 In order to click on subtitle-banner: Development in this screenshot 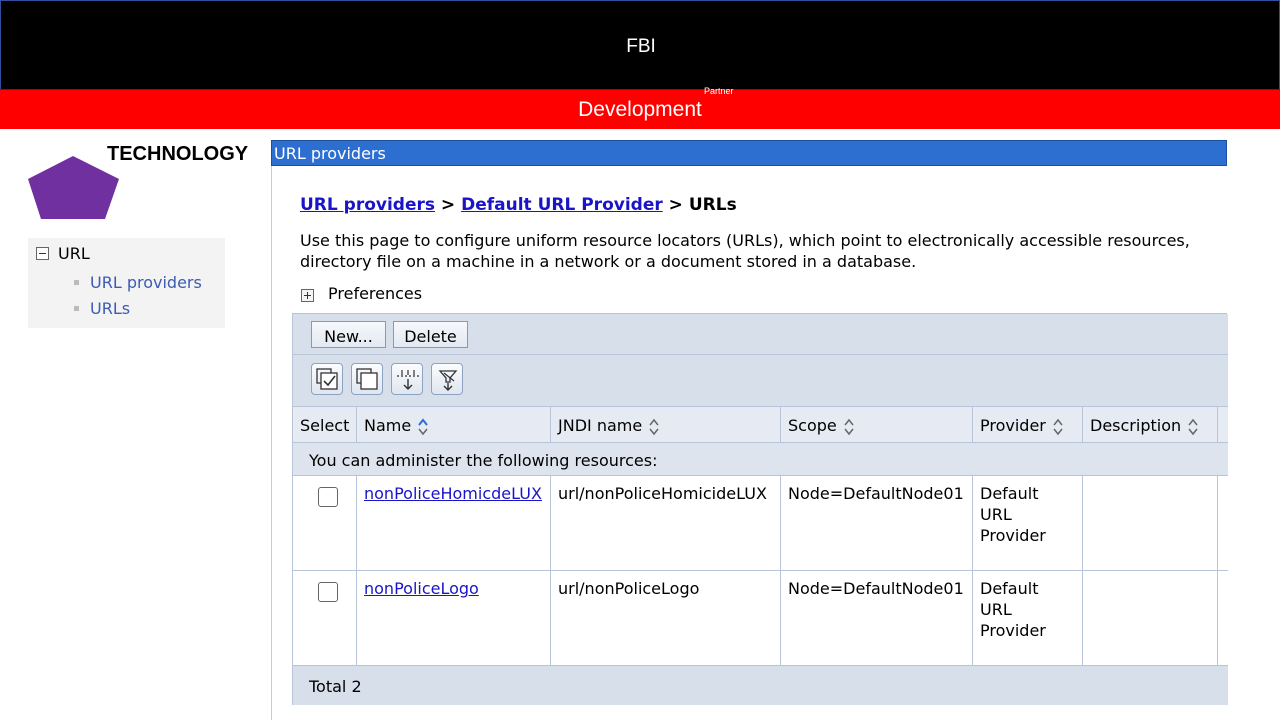, I will do `click(640, 109)`.